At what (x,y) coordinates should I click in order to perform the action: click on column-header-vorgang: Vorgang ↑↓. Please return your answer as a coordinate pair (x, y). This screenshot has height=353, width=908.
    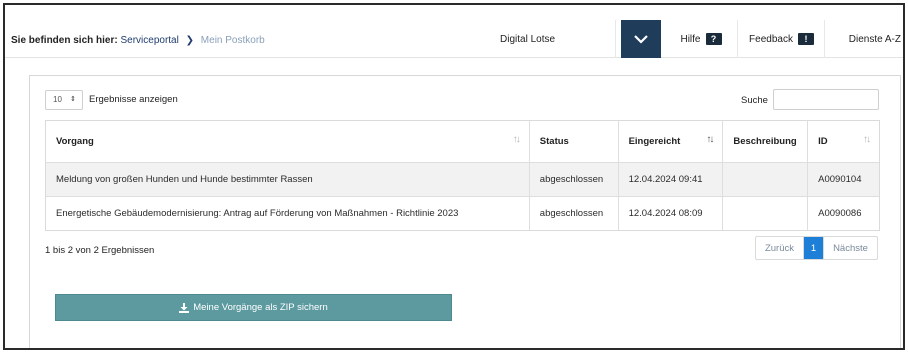
    Looking at the image, I should click on (287, 141).